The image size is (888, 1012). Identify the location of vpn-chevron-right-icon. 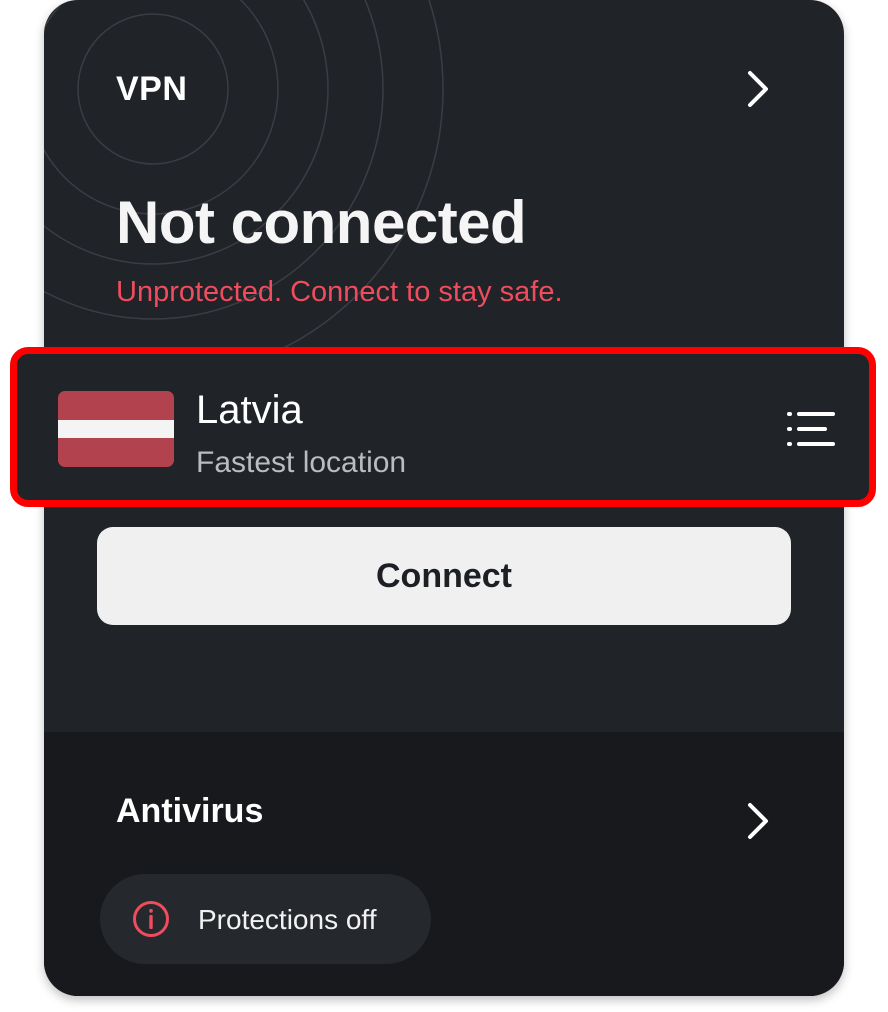
(758, 89).